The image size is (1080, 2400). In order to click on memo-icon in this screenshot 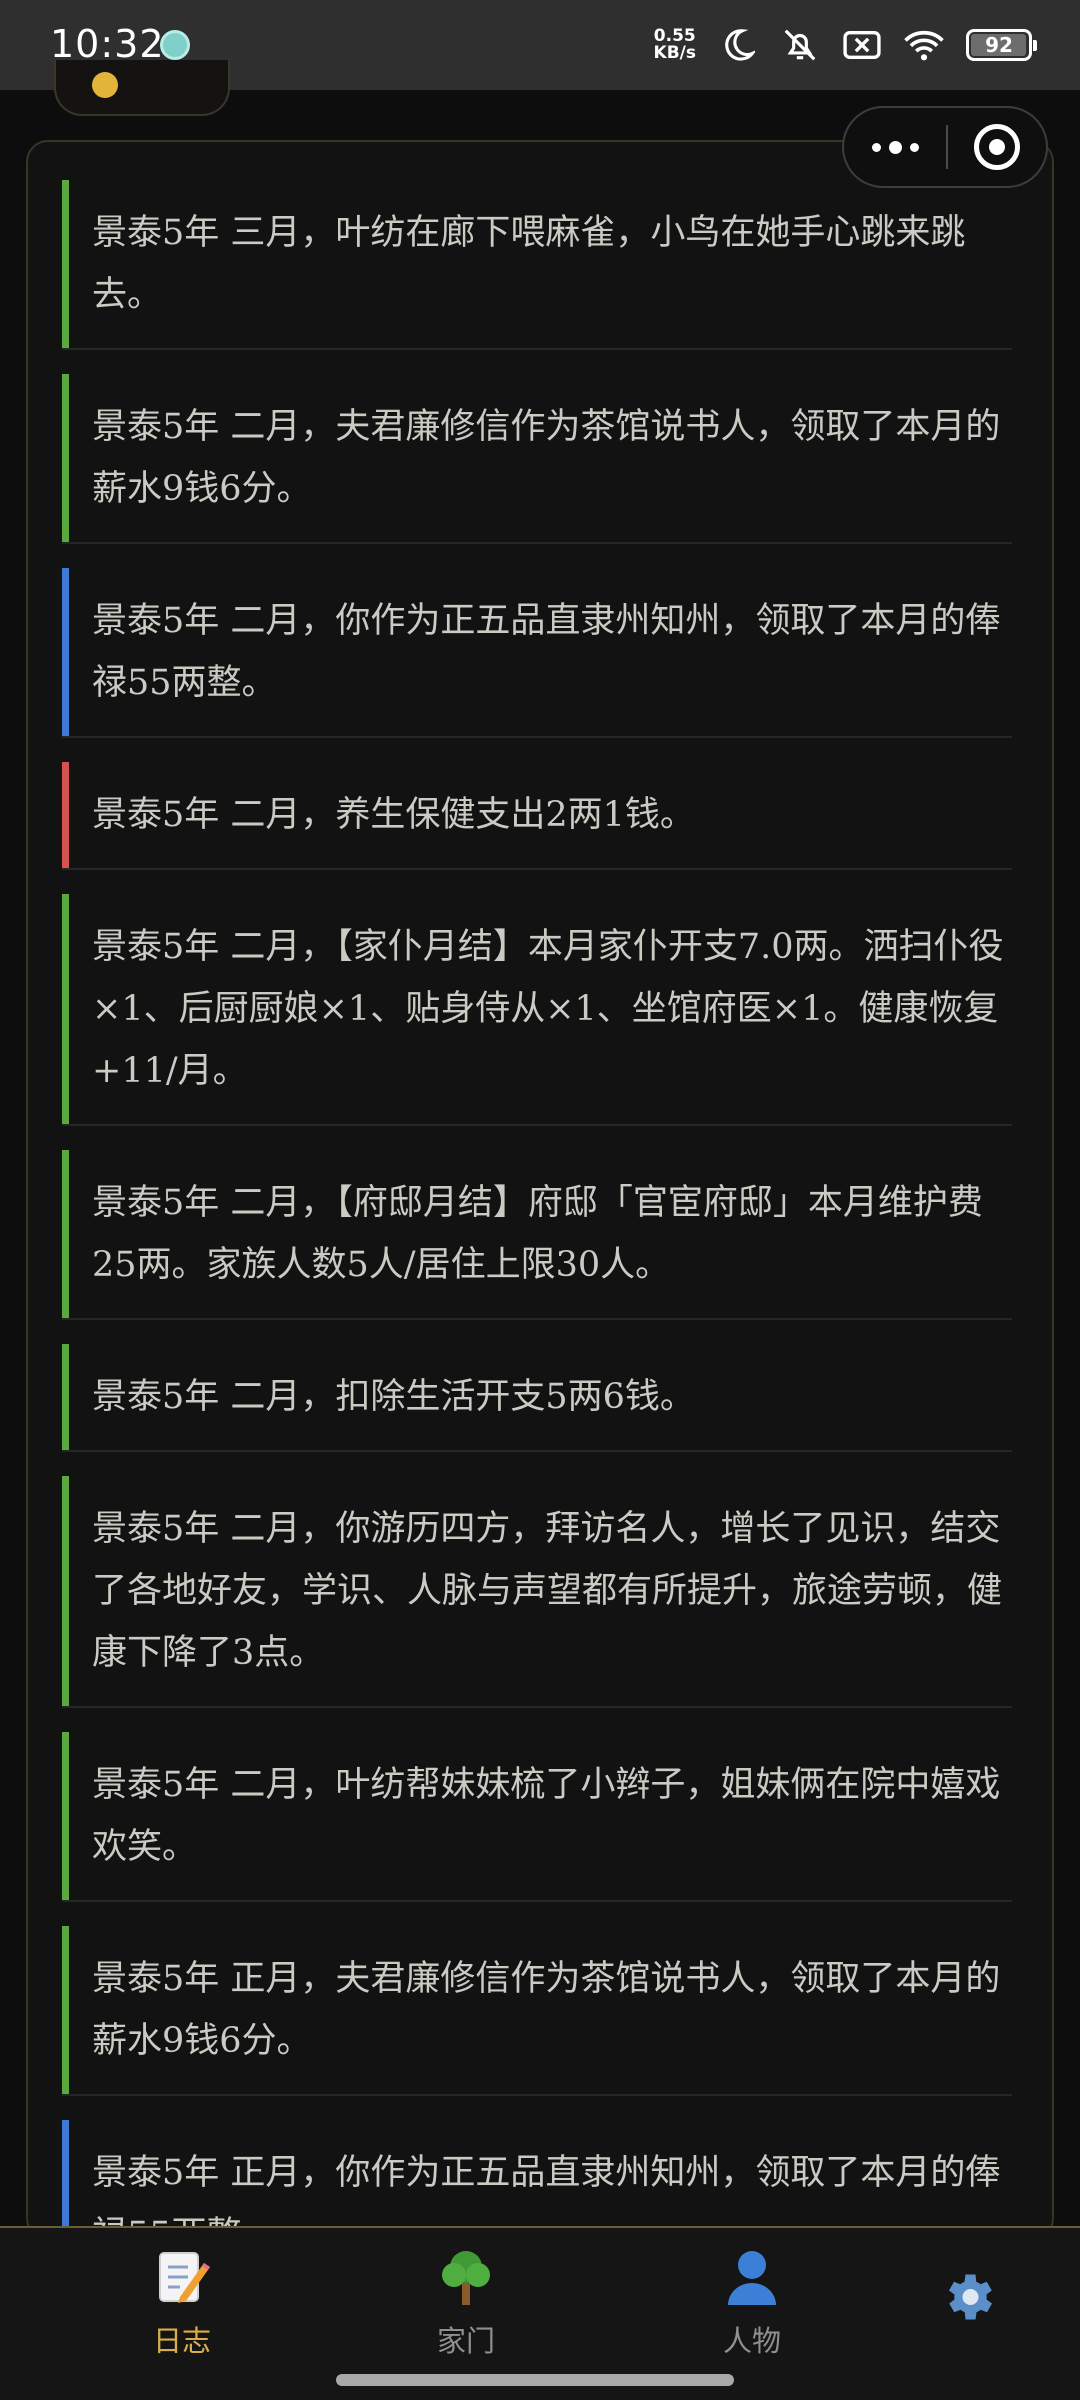, I will do `click(182, 2277)`.